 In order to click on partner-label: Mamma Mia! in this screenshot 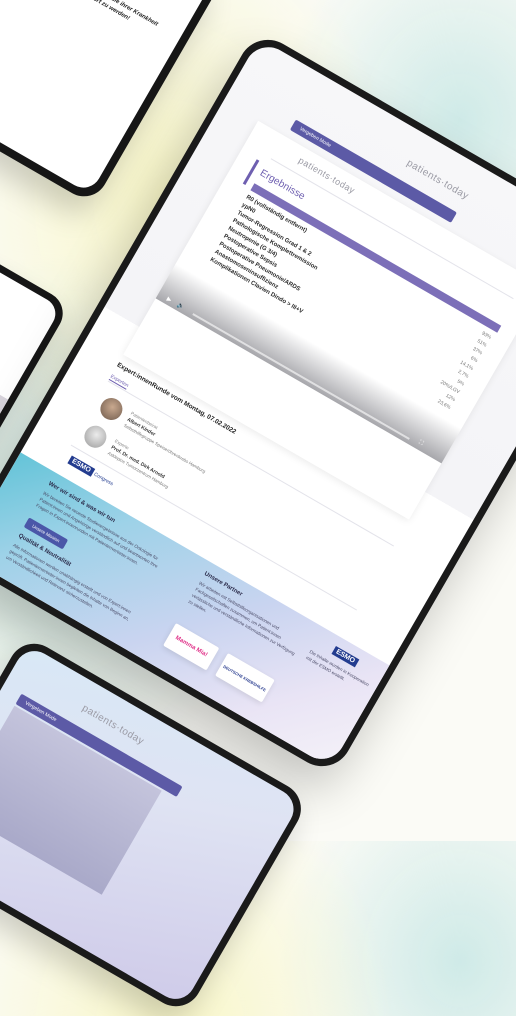, I will do `click(191, 647)`.